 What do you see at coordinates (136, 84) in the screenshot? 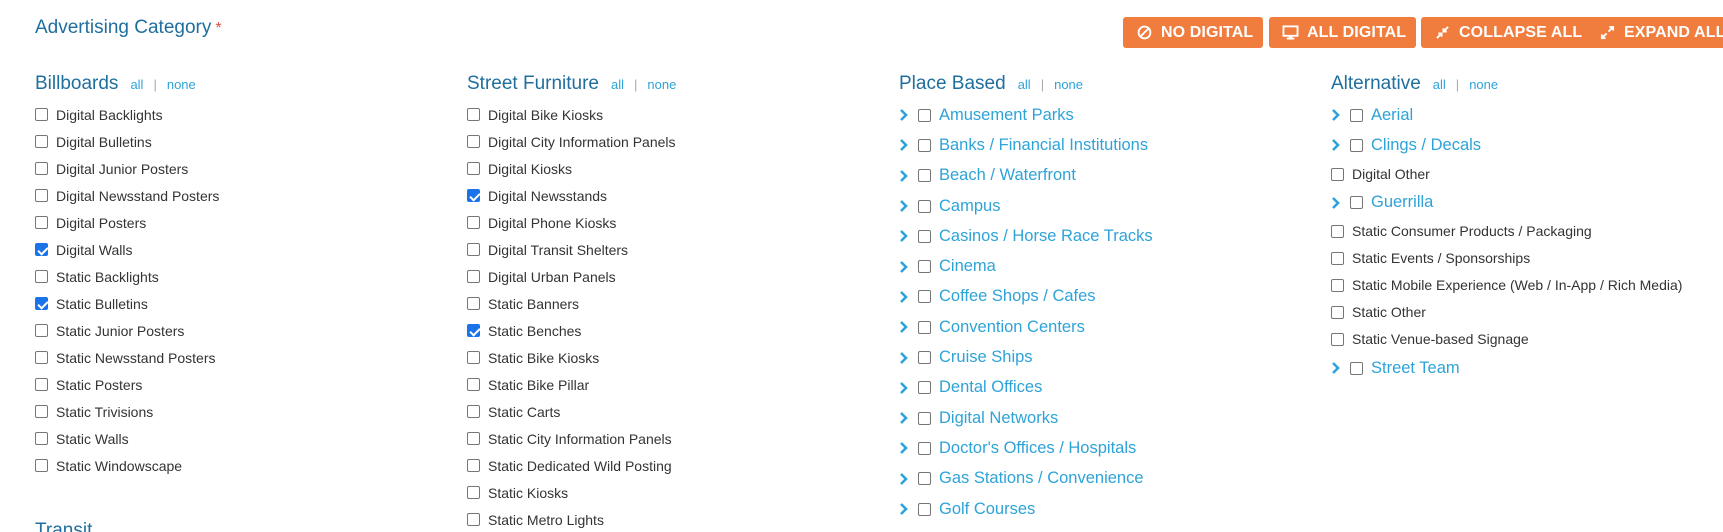
I see `billboards-select-all-link: all` at bounding box center [136, 84].